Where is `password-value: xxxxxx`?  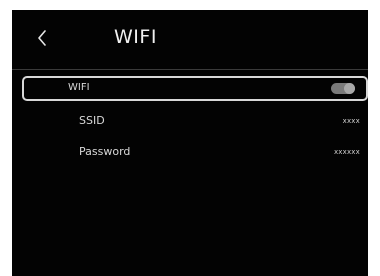 password-value: xxxxxx is located at coordinates (346, 152).